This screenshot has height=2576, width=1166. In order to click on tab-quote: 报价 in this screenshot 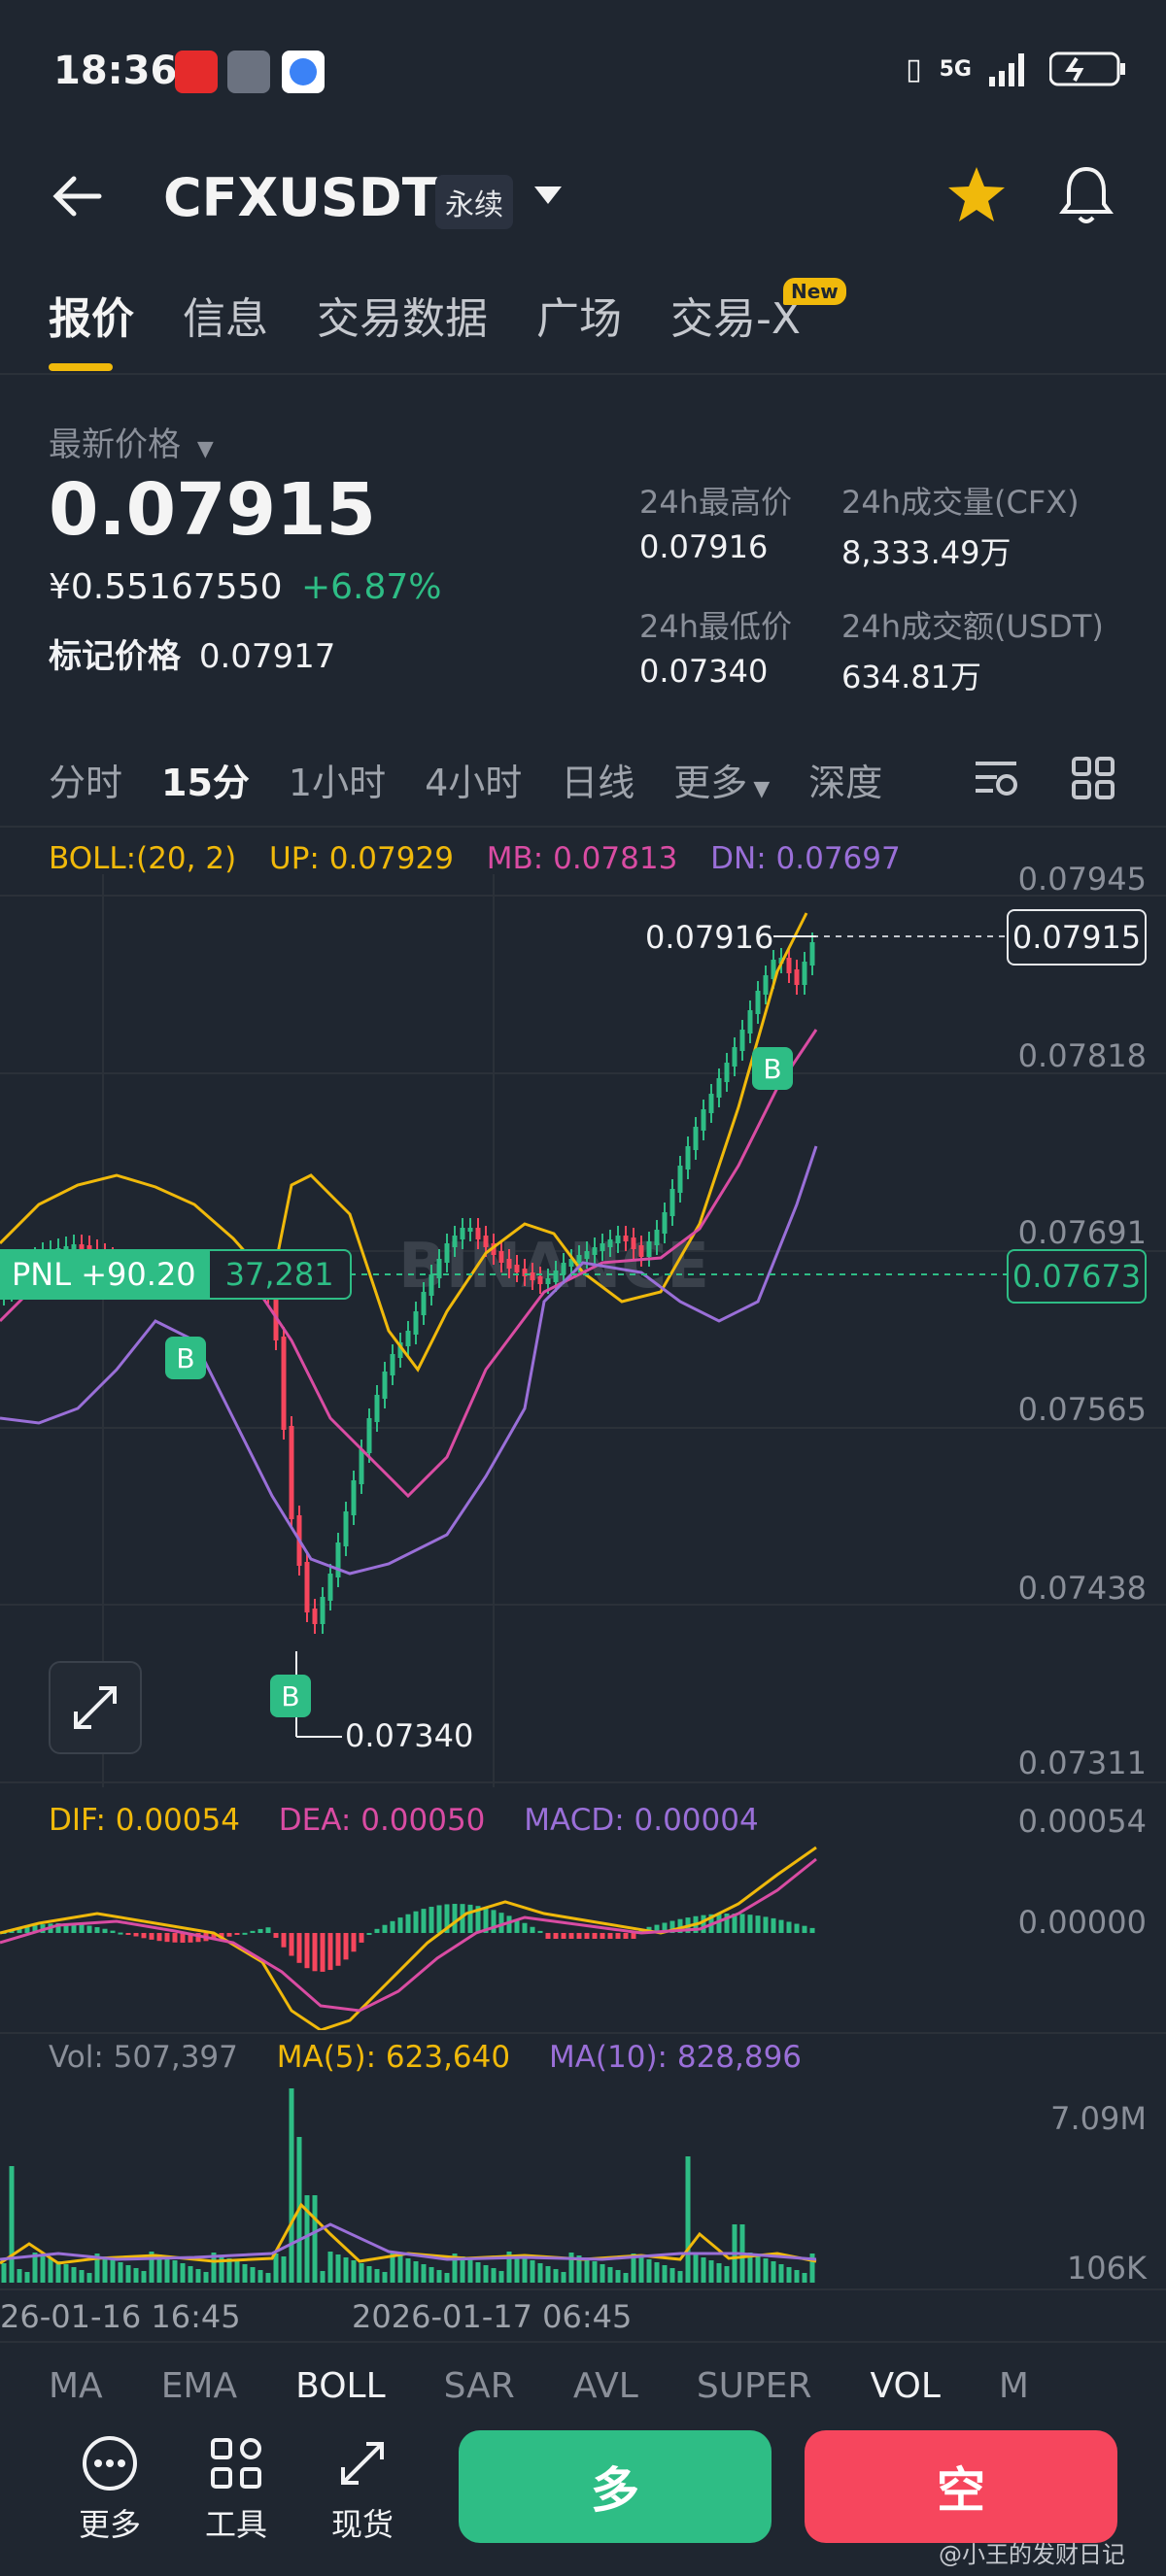, I will do `click(91, 315)`.